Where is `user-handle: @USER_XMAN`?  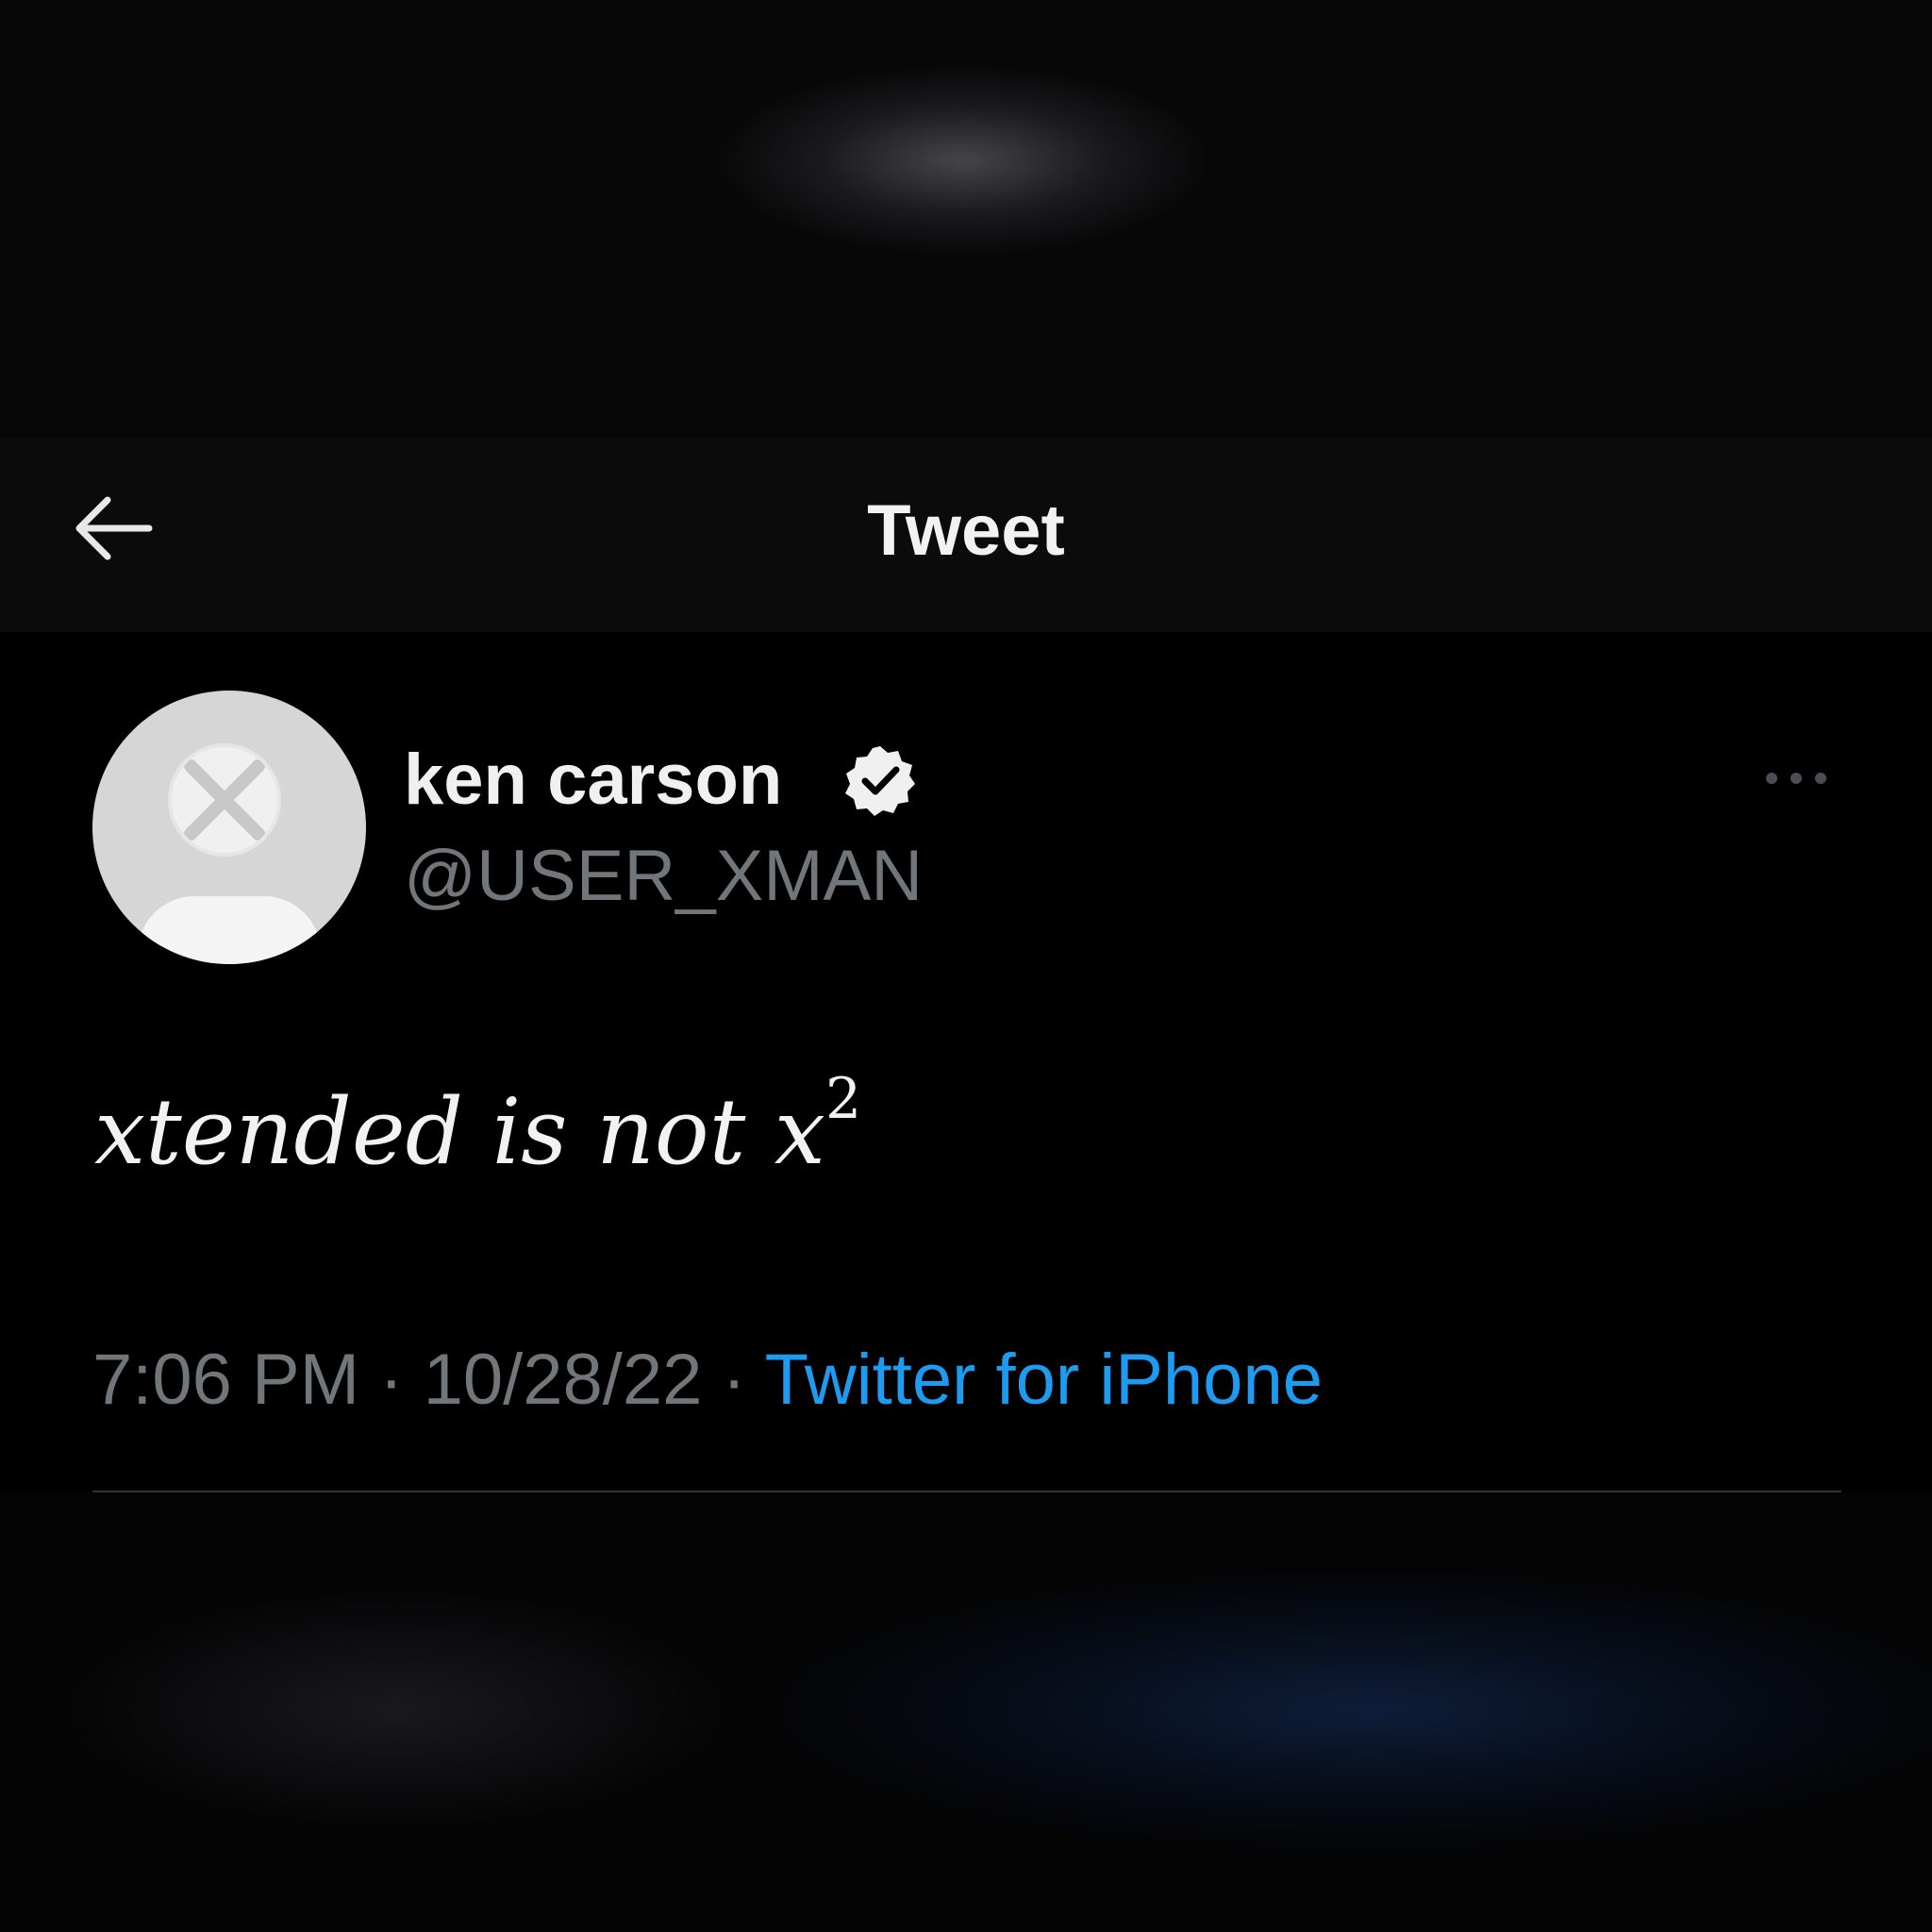 user-handle: @USER_XMAN is located at coordinates (664, 877).